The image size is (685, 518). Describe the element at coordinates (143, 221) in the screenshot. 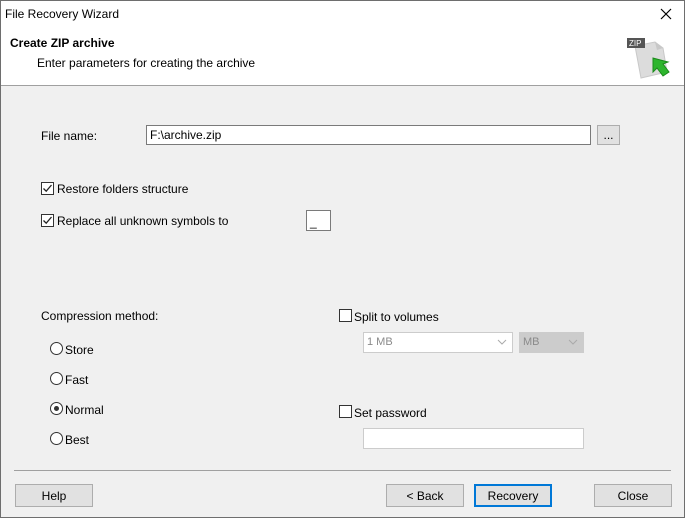

I see `replace-unknown-label: Replace all unknown symbols to` at that location.